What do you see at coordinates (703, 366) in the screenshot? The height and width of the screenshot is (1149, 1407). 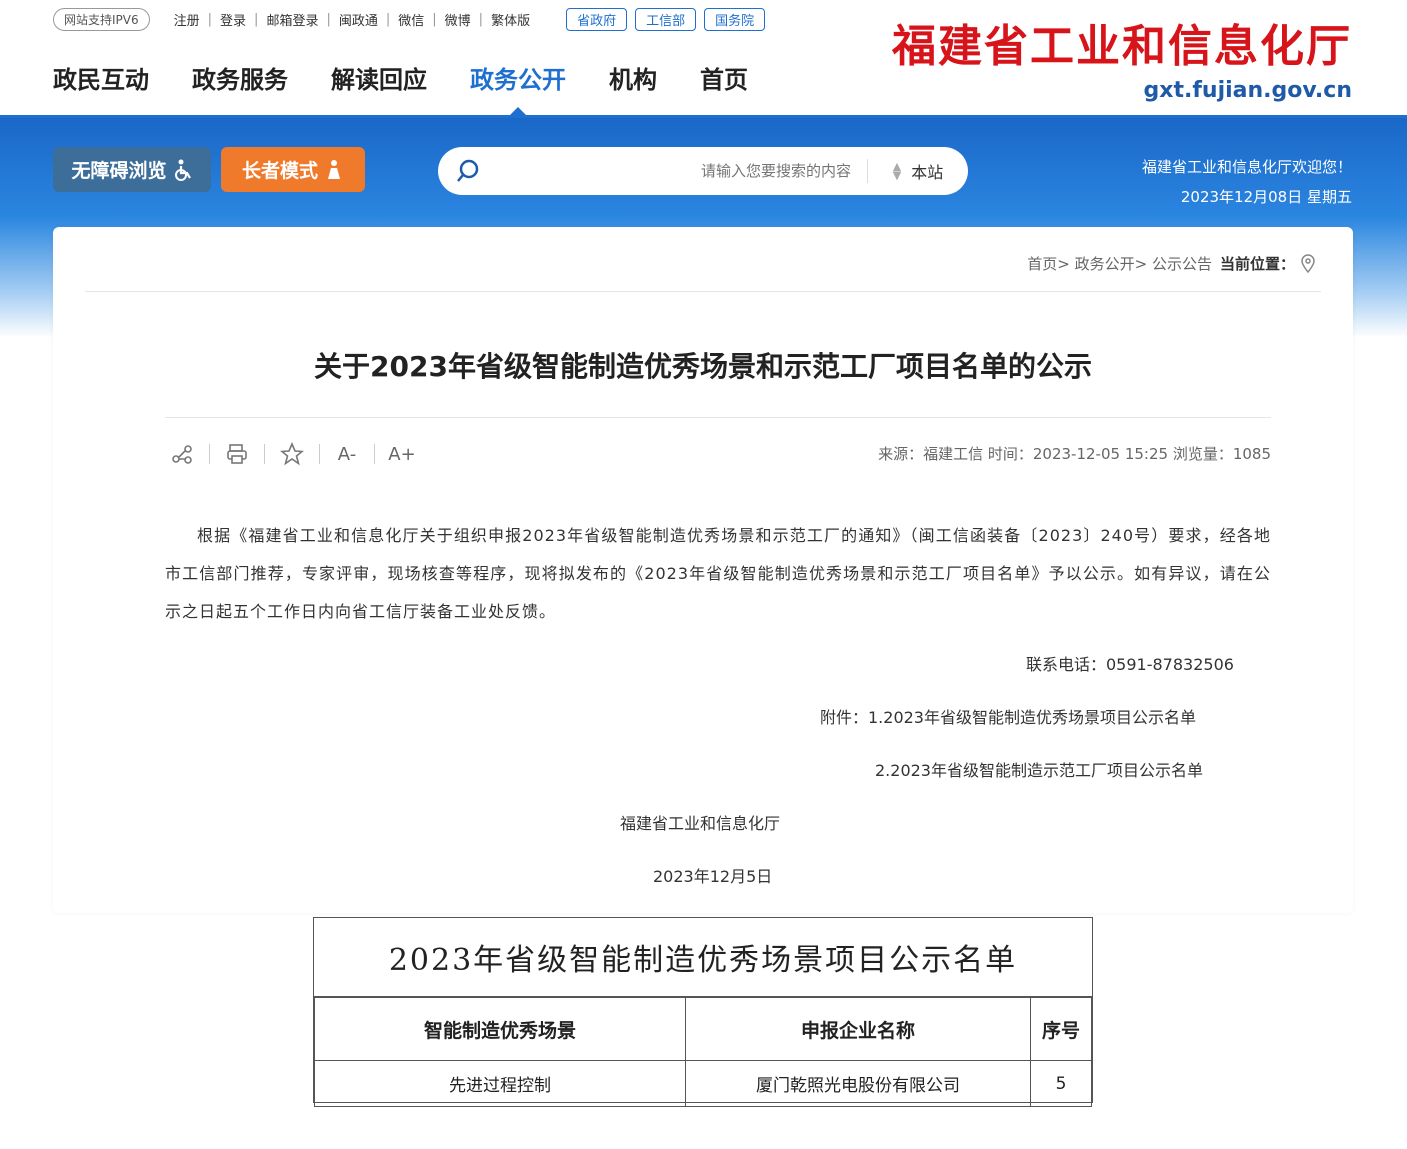 I see `article-title: 关于2023年省级智能制造优秀场景和示范工厂项目名单的公示` at bounding box center [703, 366].